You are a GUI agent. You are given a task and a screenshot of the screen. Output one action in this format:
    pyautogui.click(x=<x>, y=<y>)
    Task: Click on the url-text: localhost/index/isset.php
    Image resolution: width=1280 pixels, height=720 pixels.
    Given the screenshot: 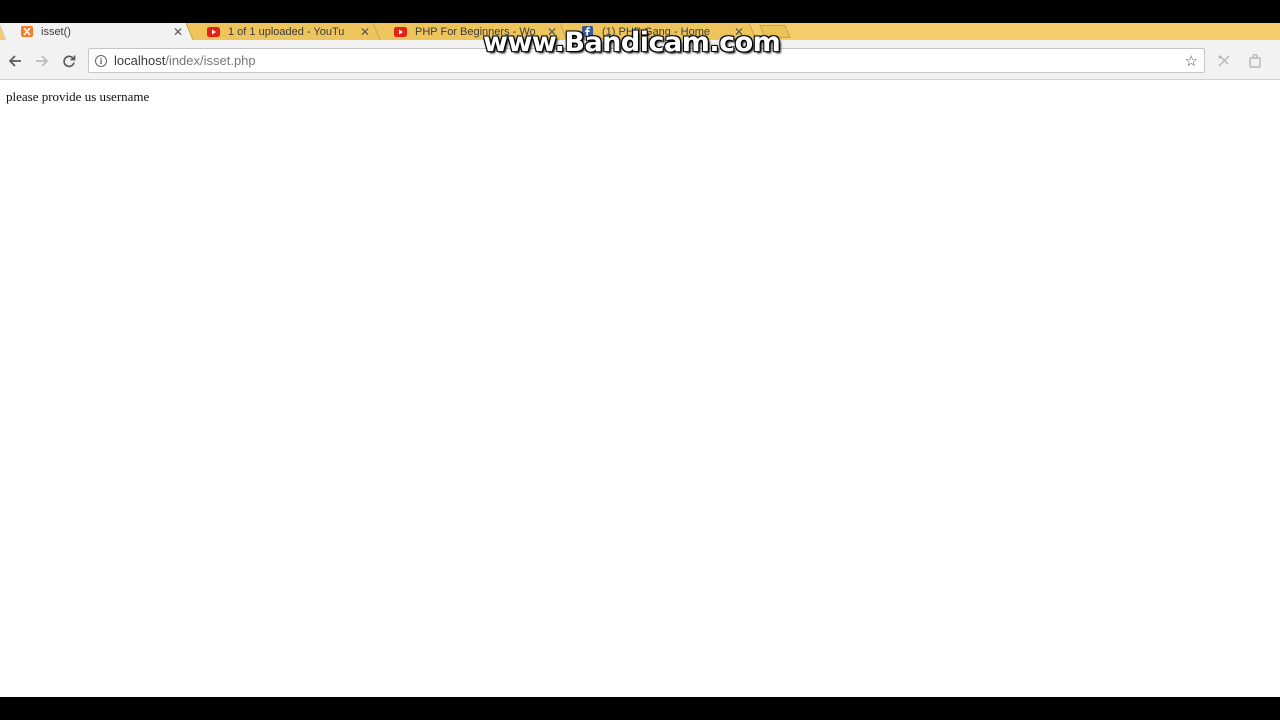 What is the action you would take?
    pyautogui.click(x=185, y=60)
    